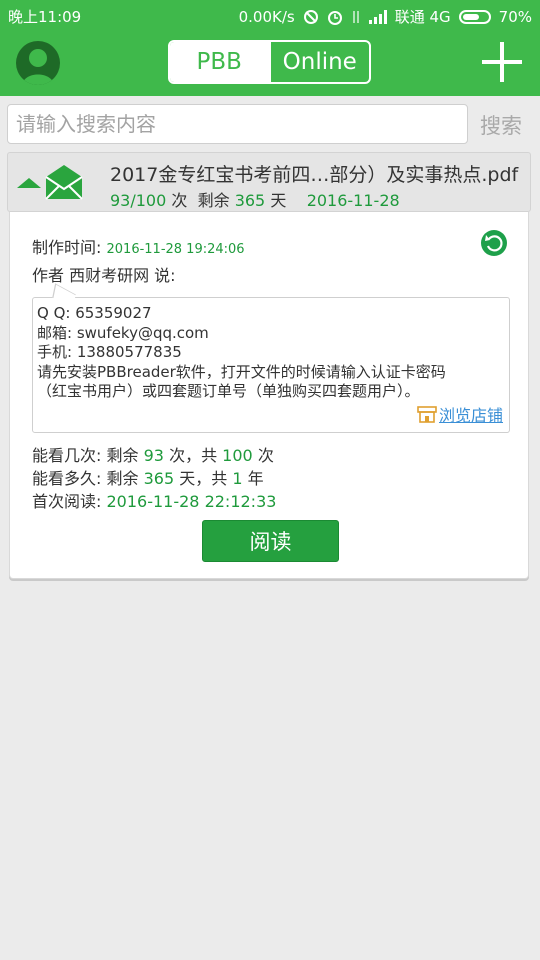  Describe the element at coordinates (427, 414) in the screenshot. I see `shop-icon` at that location.